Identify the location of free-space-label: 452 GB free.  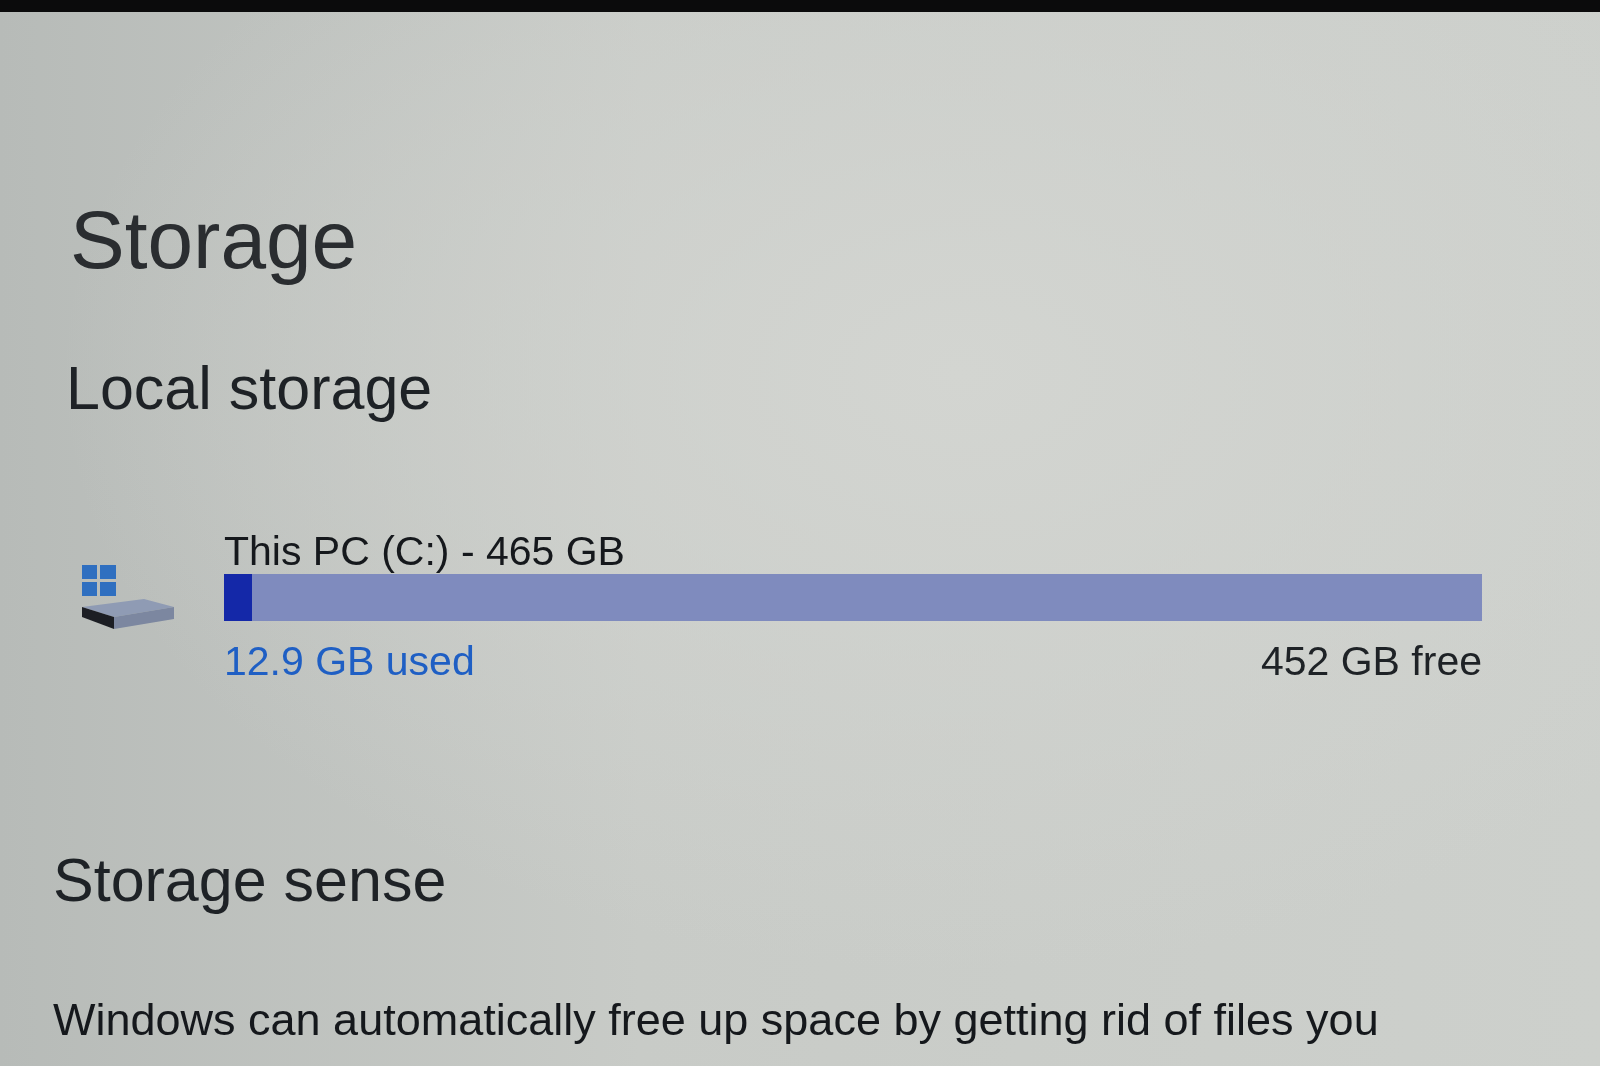
(1371, 661).